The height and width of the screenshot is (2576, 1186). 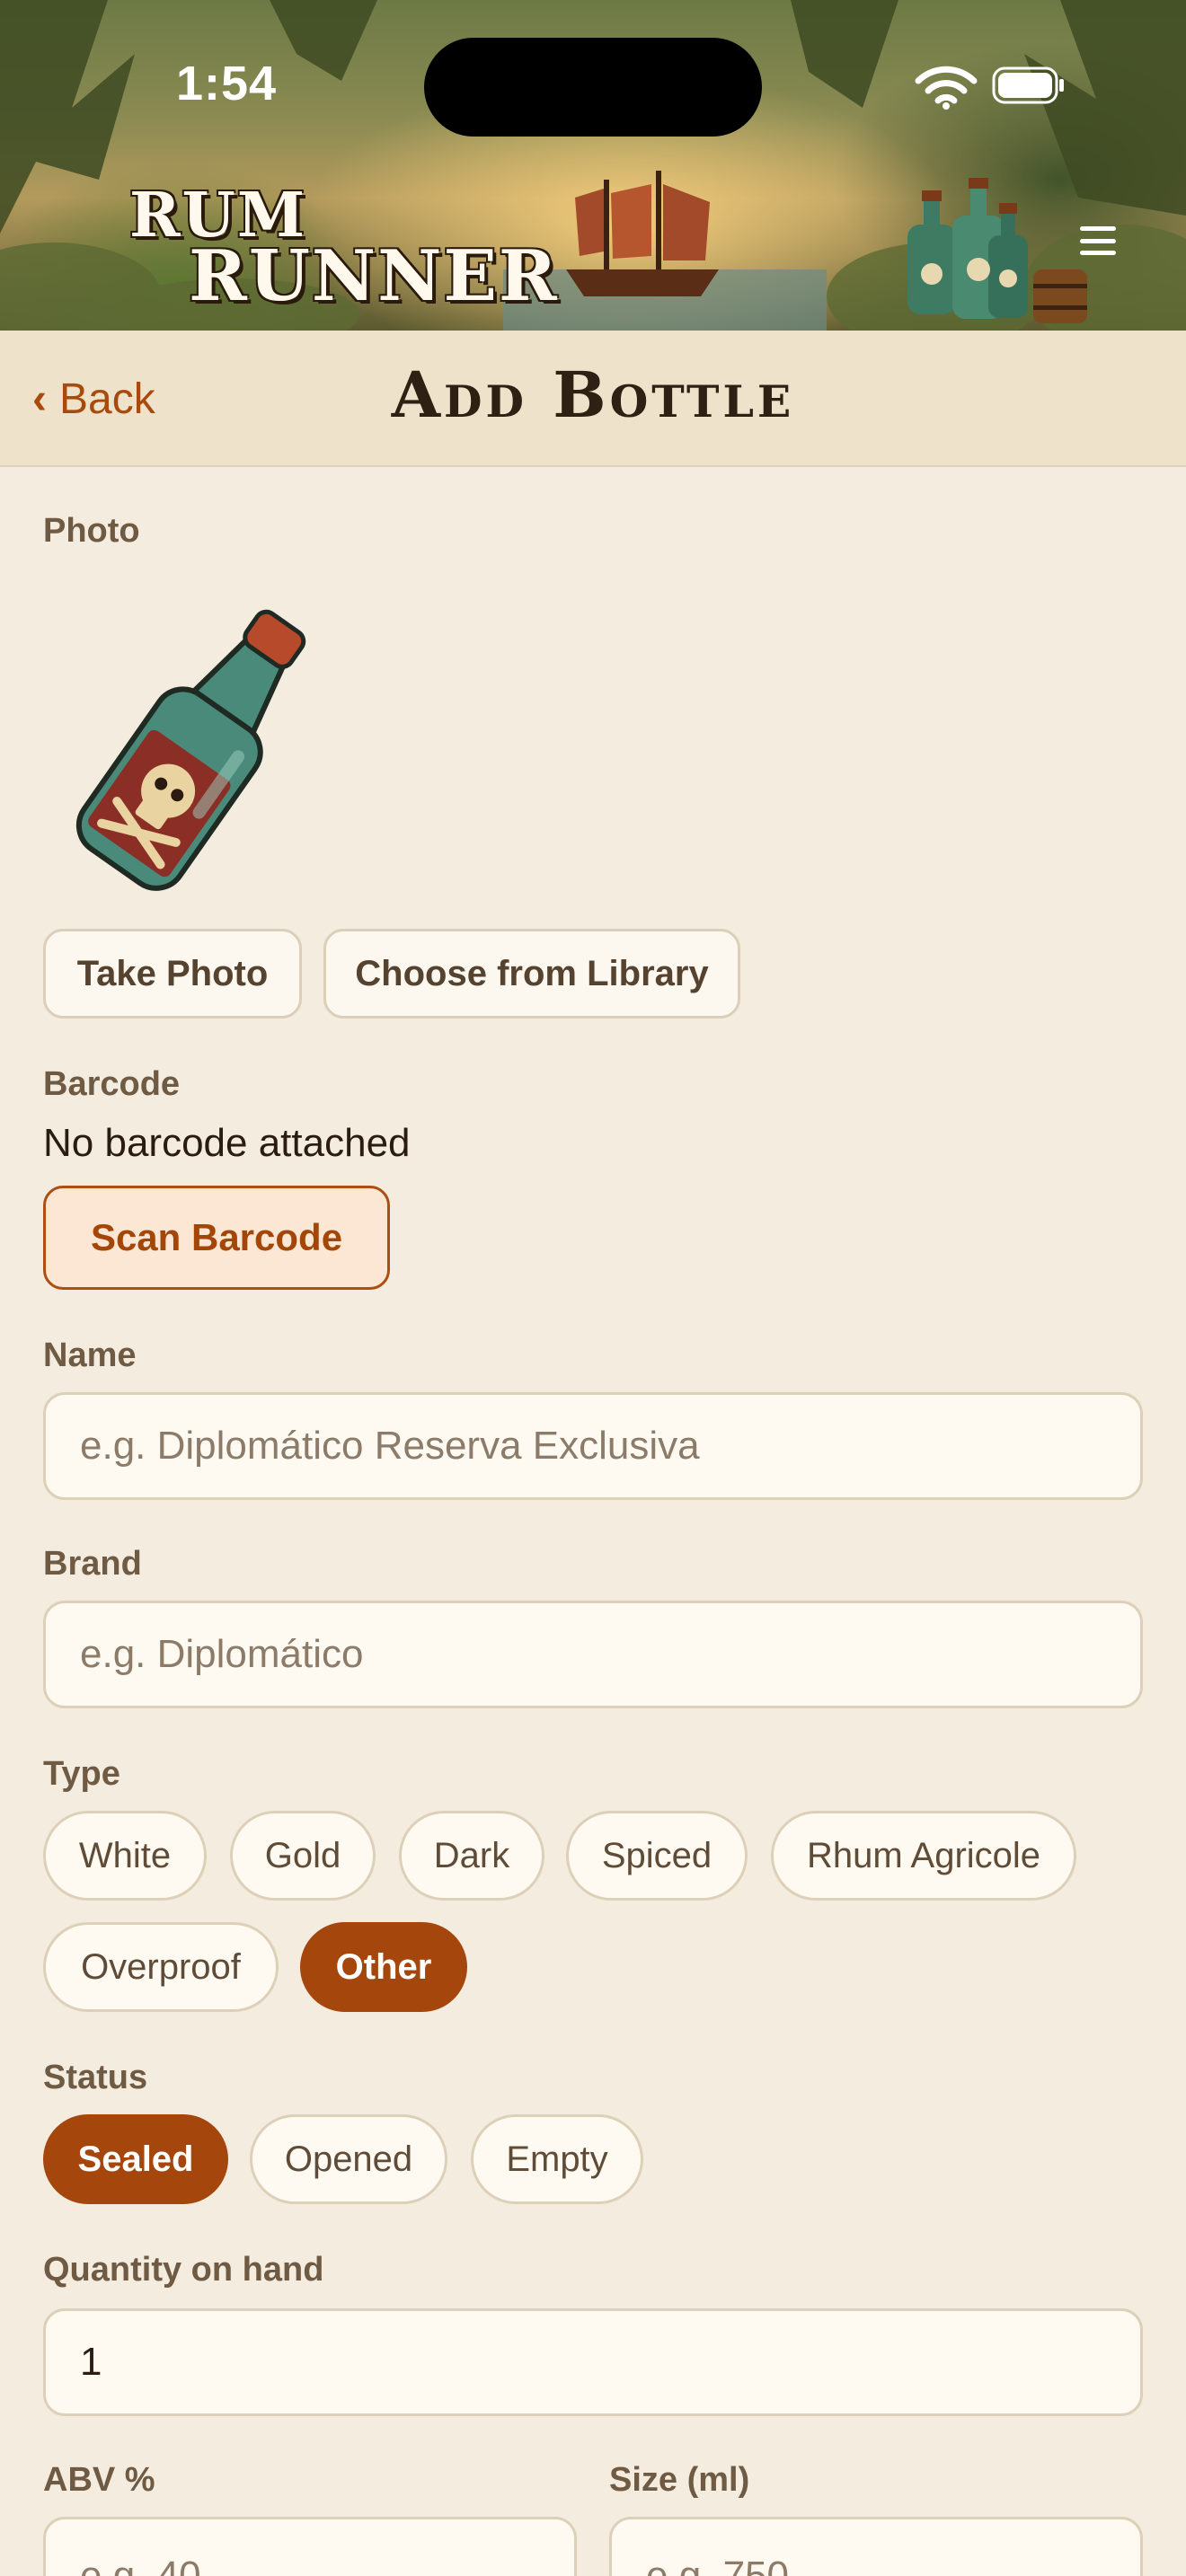 I want to click on type-chip-rhum-agricole: Rhum Agricole, so click(x=923, y=1856).